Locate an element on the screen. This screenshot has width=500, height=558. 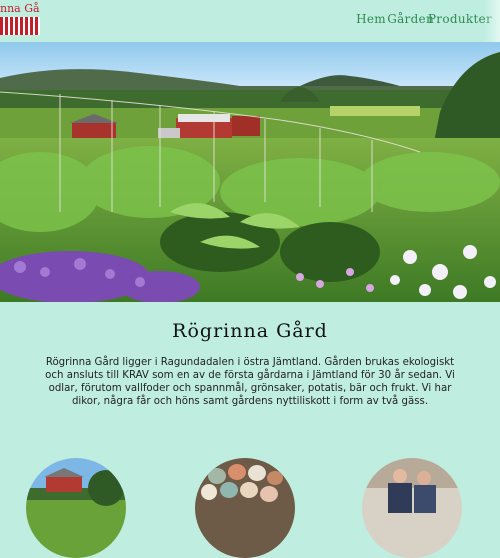
nav-item-hem: Hem is located at coordinates (371, 19).